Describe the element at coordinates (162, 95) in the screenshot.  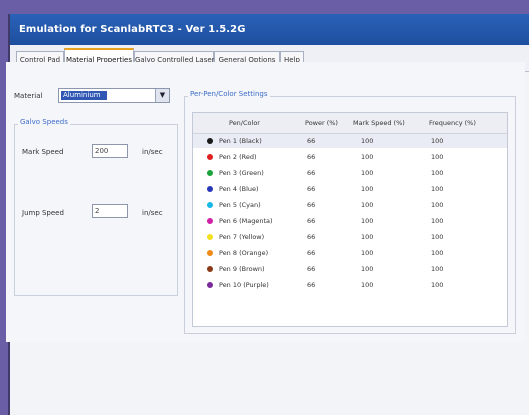
I see `chevron-down-icon: ▼` at that location.